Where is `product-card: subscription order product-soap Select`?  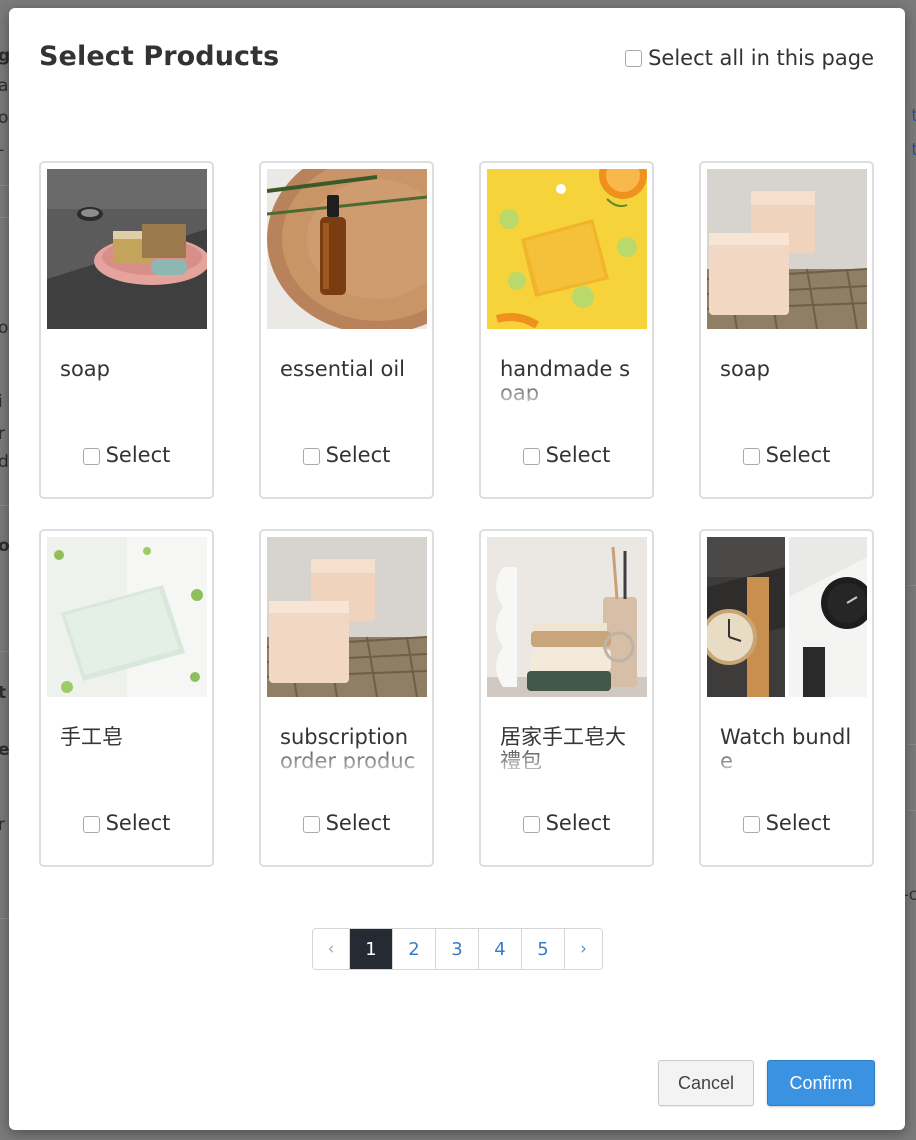
product-card: subscription order product-soap Select is located at coordinates (346, 698).